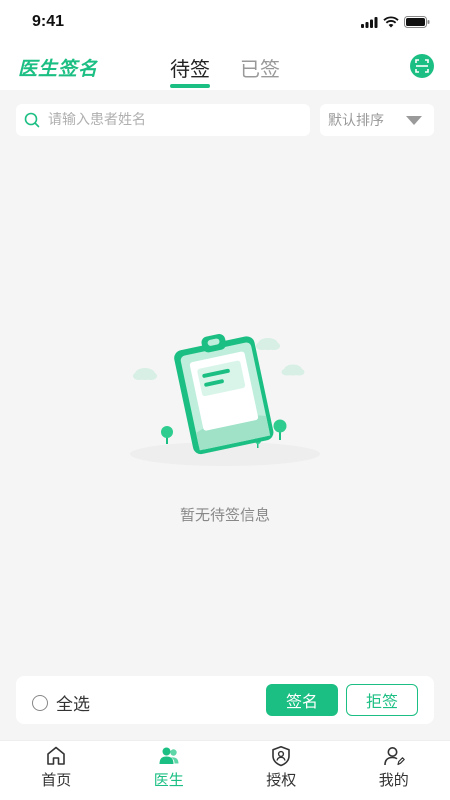  I want to click on select-all-toggle: 全选, so click(61, 702).